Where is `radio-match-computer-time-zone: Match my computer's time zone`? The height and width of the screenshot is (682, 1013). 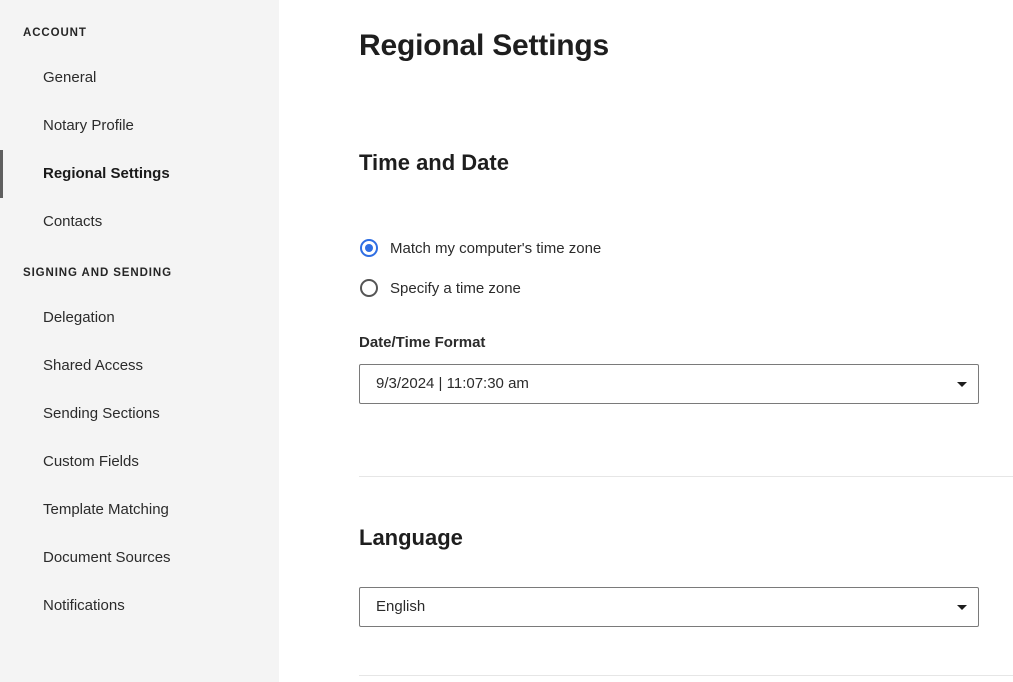 radio-match-computer-time-zone: Match my computer's time zone is located at coordinates (480, 248).